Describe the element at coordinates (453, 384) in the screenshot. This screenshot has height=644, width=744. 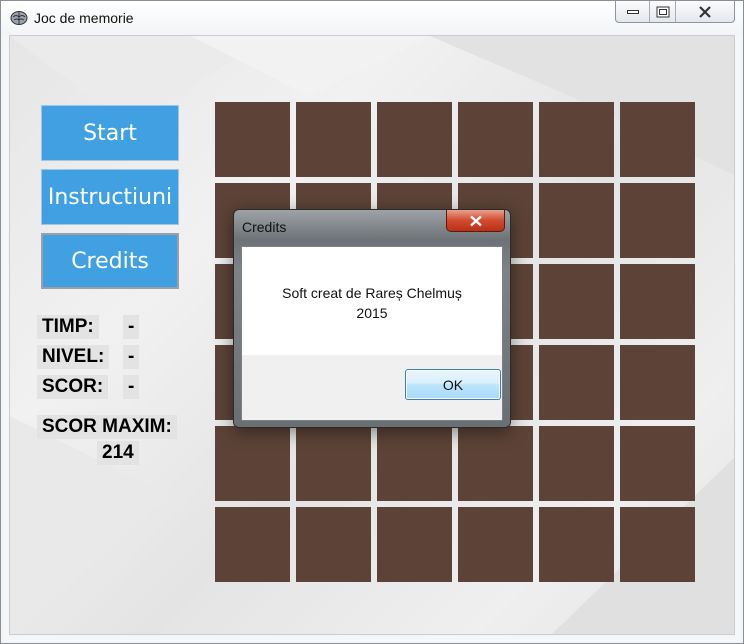
I see `ok-button: OK` at that location.